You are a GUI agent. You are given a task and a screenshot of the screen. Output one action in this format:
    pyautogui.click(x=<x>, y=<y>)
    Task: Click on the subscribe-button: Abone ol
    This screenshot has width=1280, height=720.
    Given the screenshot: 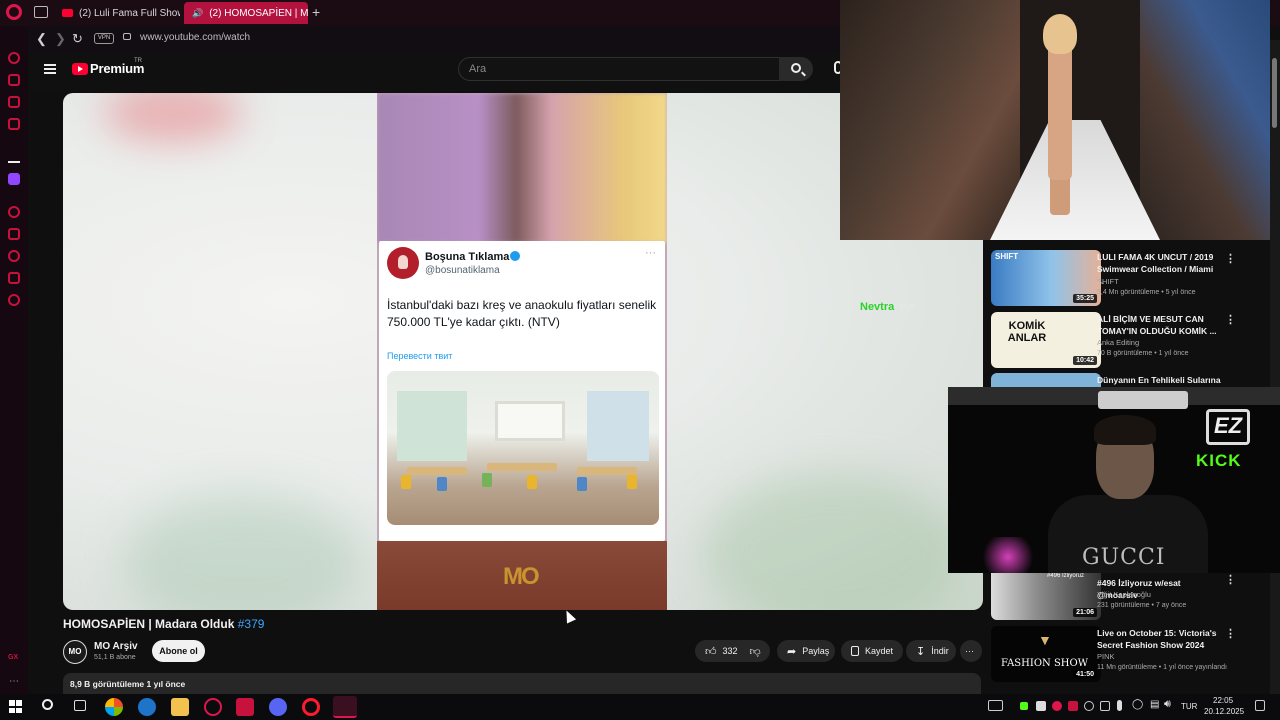 What is the action you would take?
    pyautogui.click(x=178, y=651)
    